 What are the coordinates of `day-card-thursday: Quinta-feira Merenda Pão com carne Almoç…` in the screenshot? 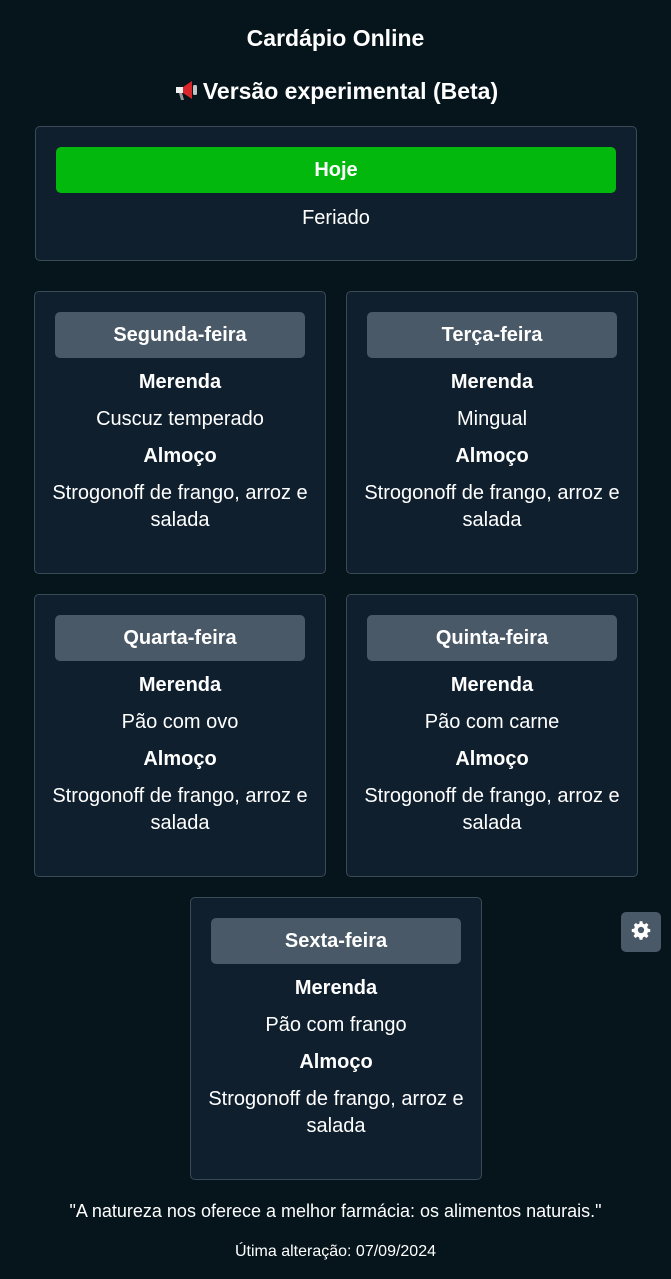 It's located at (492, 735).